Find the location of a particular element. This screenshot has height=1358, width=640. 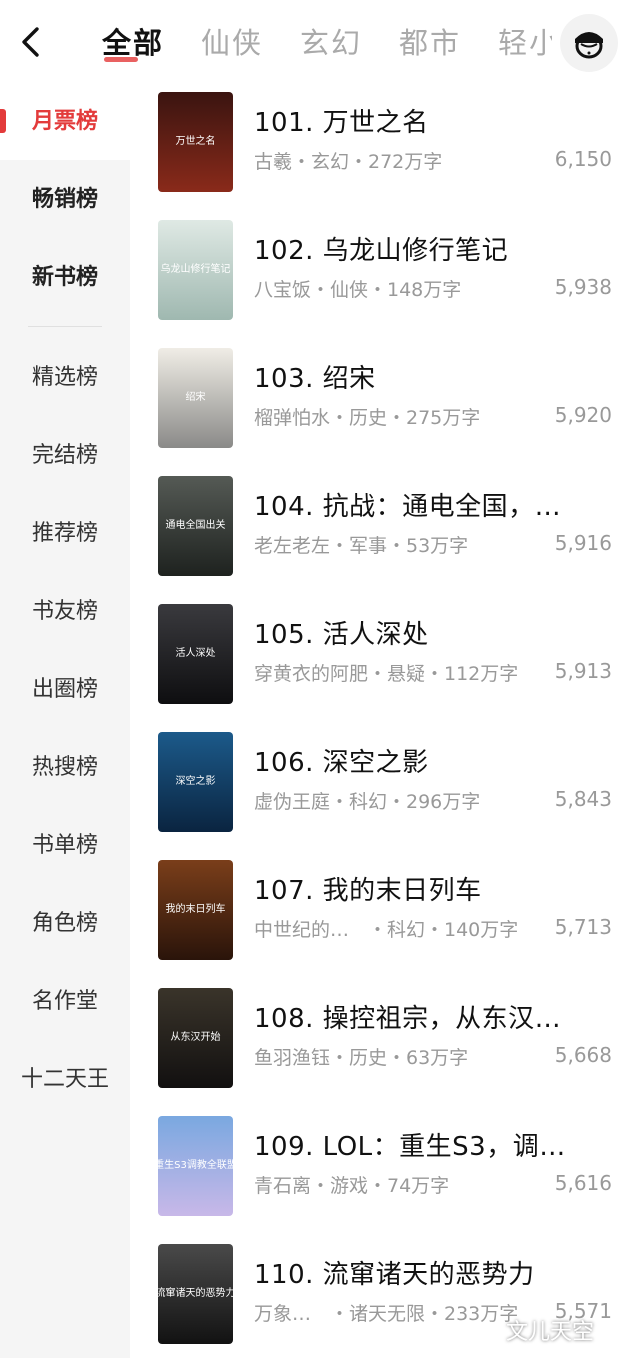

ticket-count: 5,938 is located at coordinates (583, 287).